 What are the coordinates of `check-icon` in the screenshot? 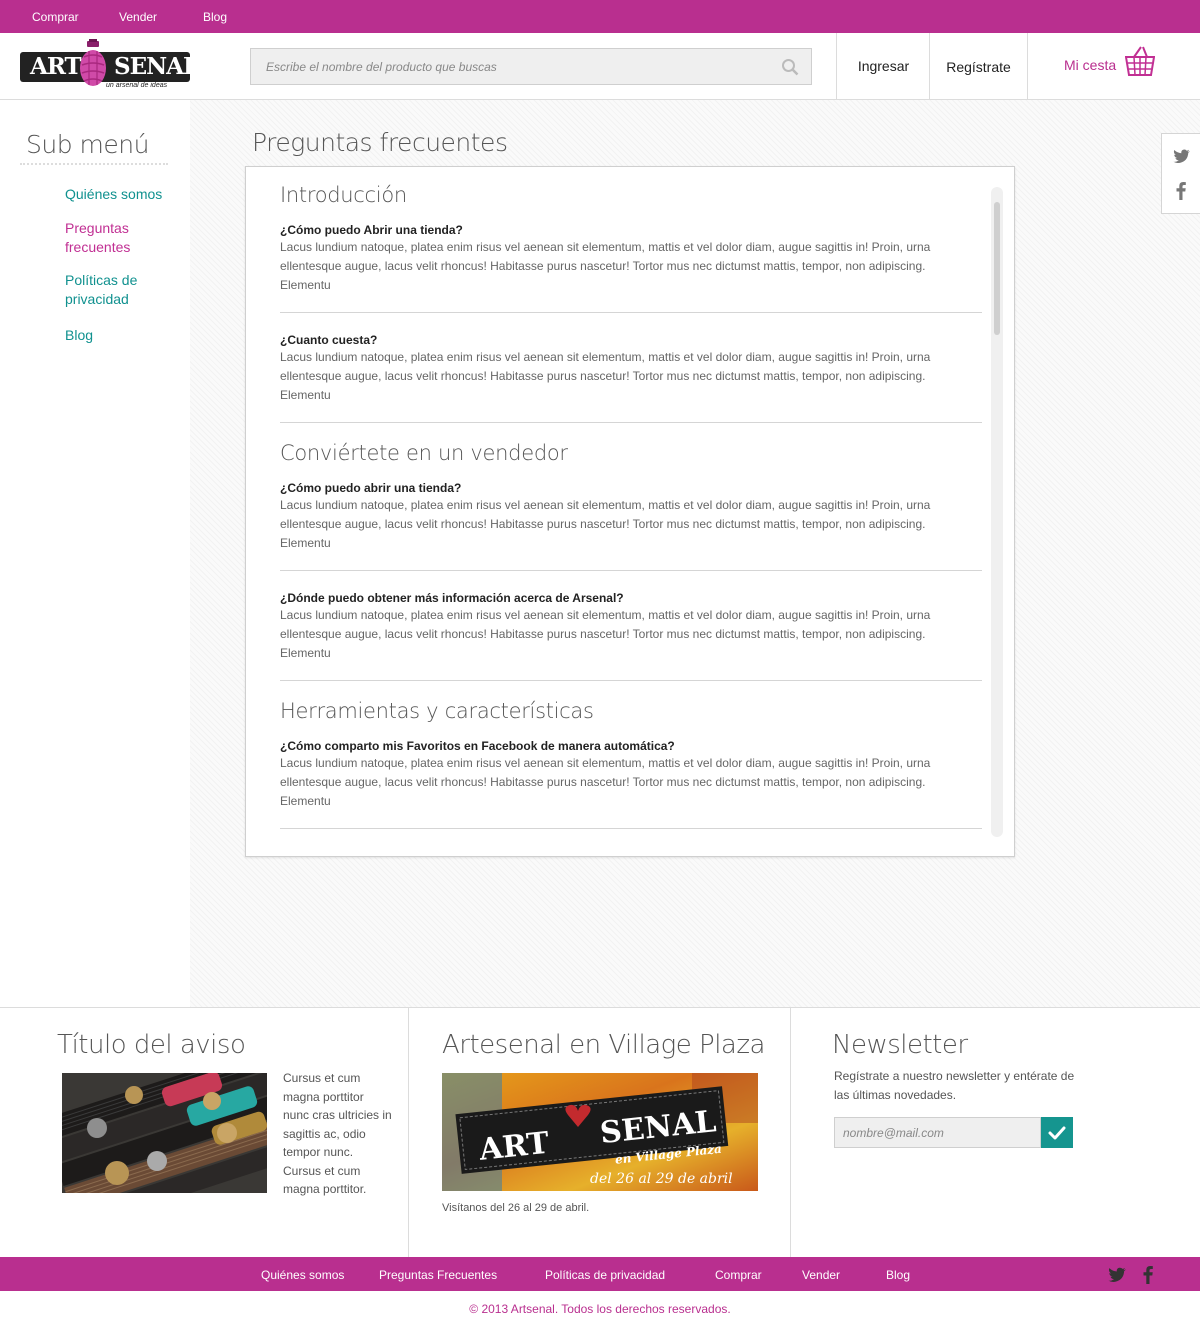 It's located at (1057, 1133).